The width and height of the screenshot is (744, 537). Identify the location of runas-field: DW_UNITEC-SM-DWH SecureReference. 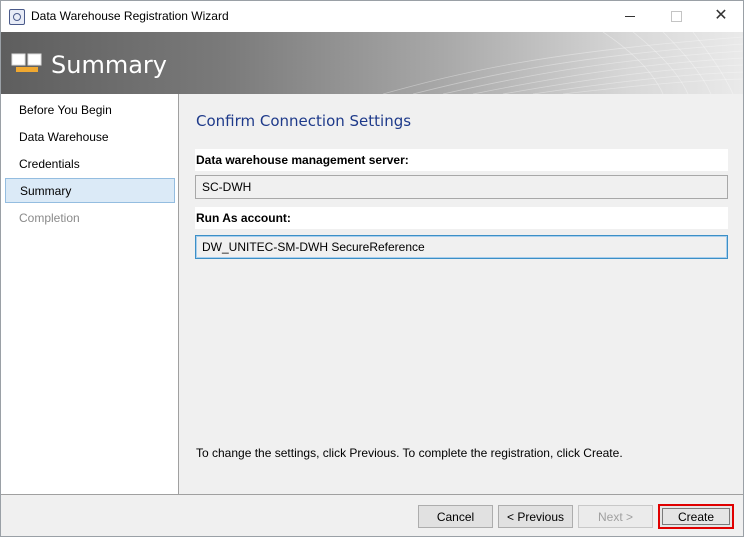
(461, 247).